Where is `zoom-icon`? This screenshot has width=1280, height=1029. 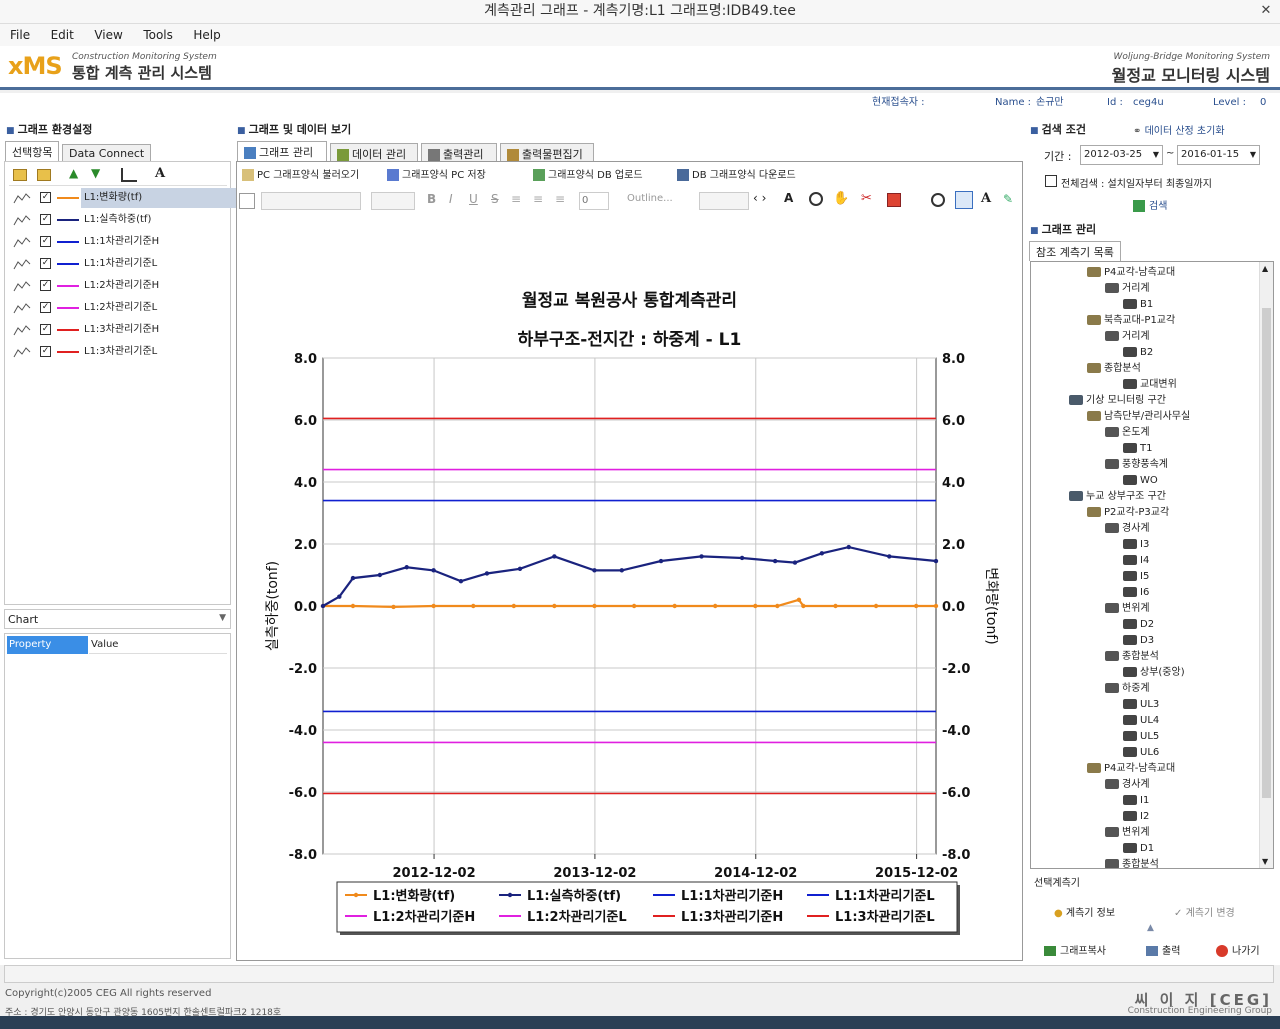
zoom-icon is located at coordinates (816, 199).